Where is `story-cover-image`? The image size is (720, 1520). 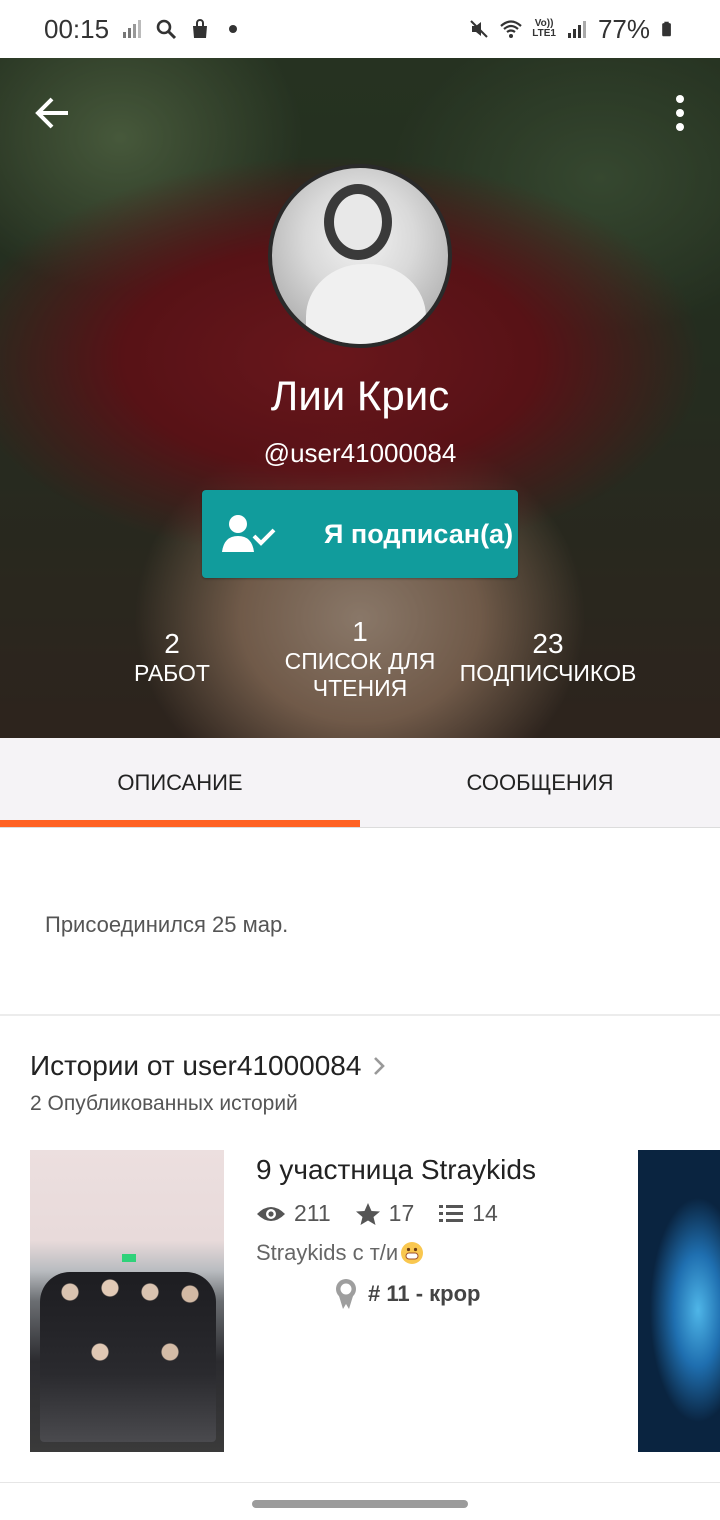
story-cover-image is located at coordinates (127, 1301).